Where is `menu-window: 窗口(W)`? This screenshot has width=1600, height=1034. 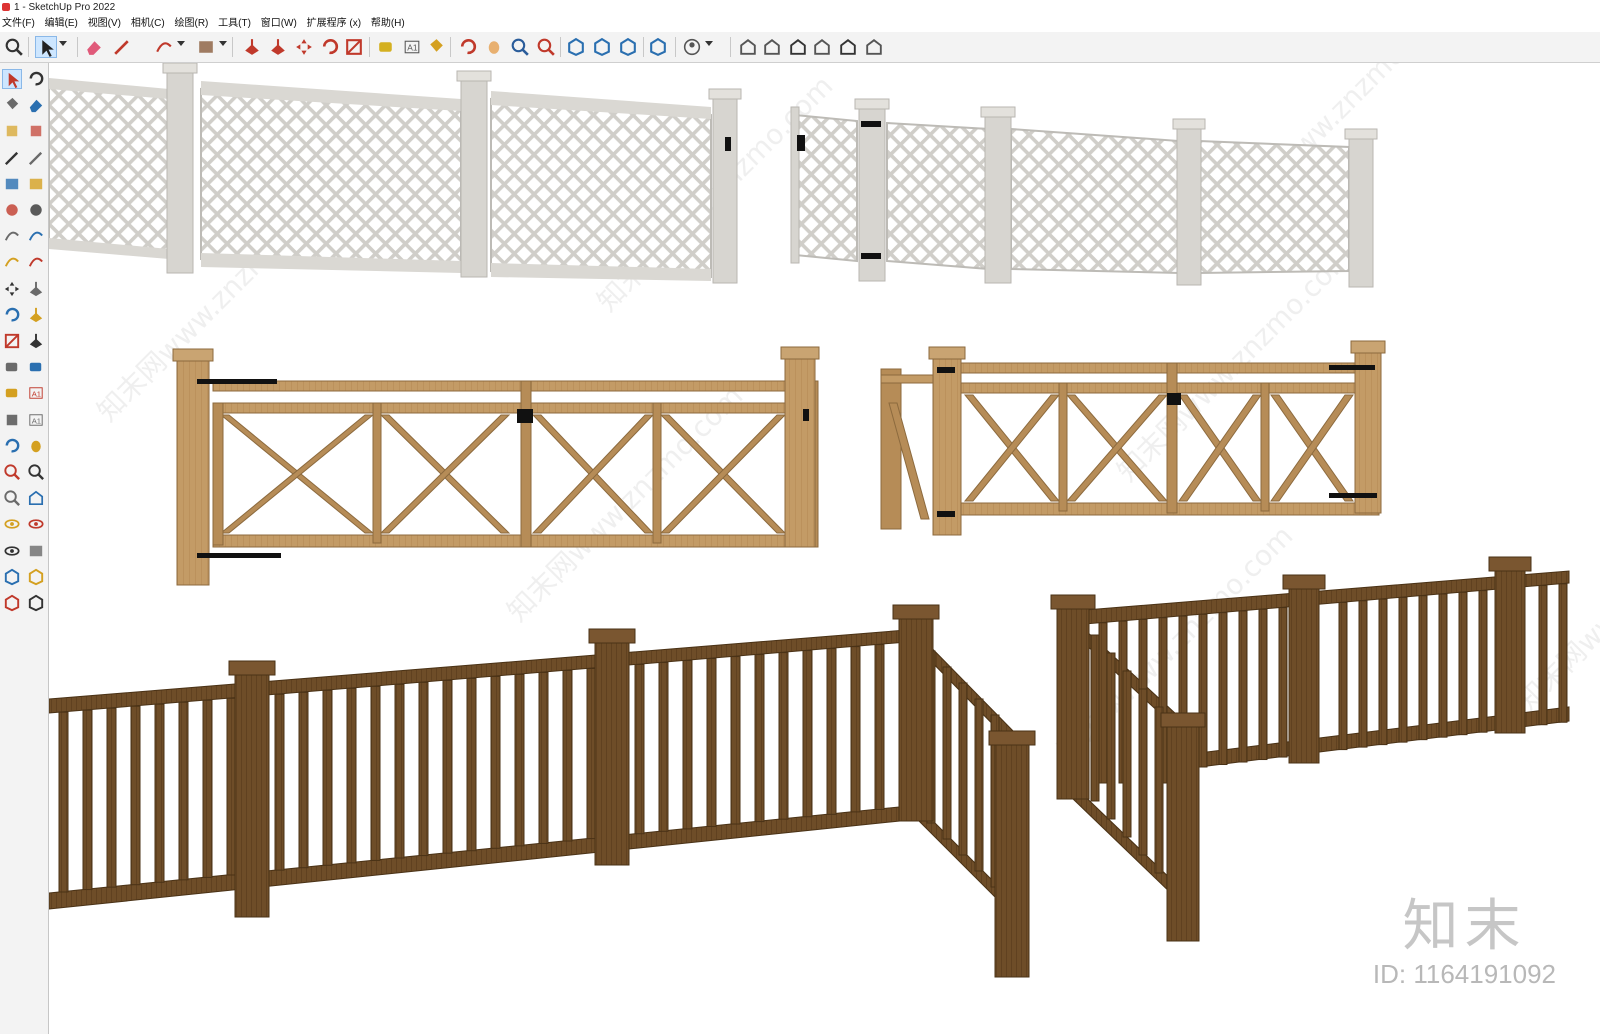 menu-window: 窗口(W) is located at coordinates (280, 23).